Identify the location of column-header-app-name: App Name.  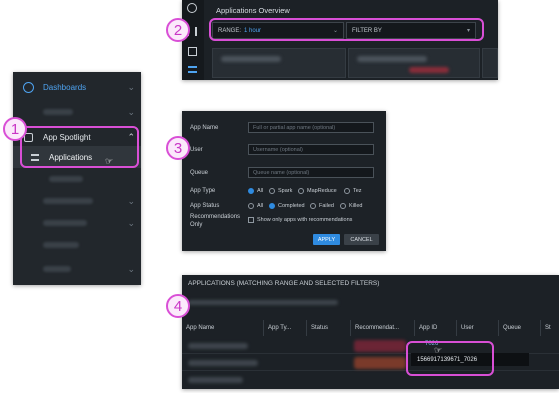
(223, 328).